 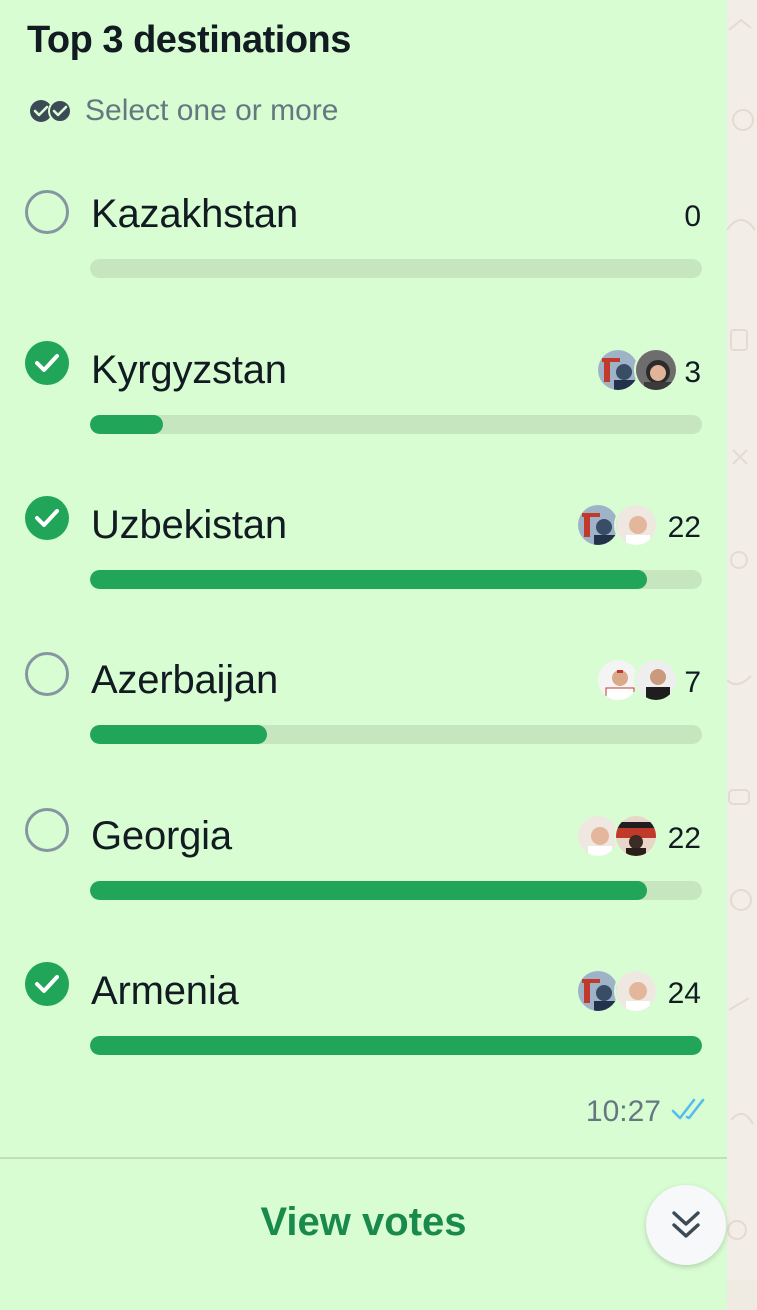 I want to click on option-label: Kyrgyzstan, so click(x=189, y=370).